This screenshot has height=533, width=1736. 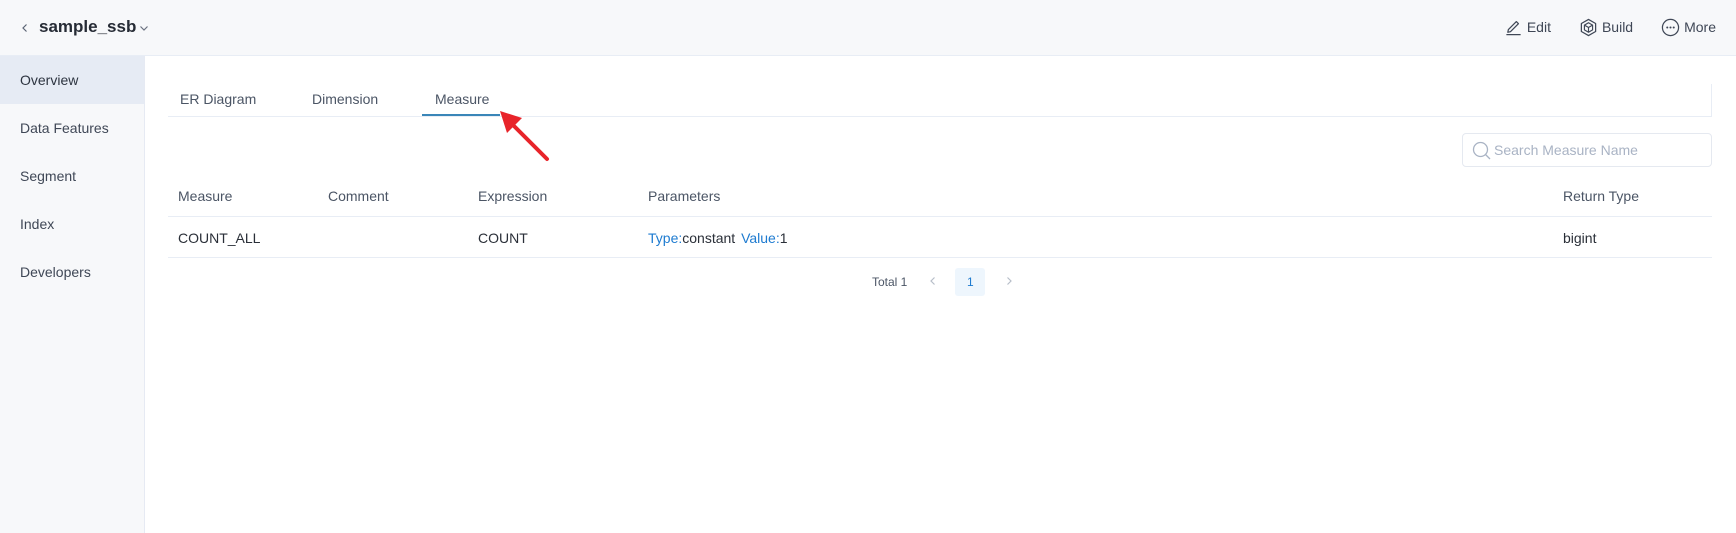 What do you see at coordinates (462, 99) in the screenshot?
I see `tab-measure: Measure` at bounding box center [462, 99].